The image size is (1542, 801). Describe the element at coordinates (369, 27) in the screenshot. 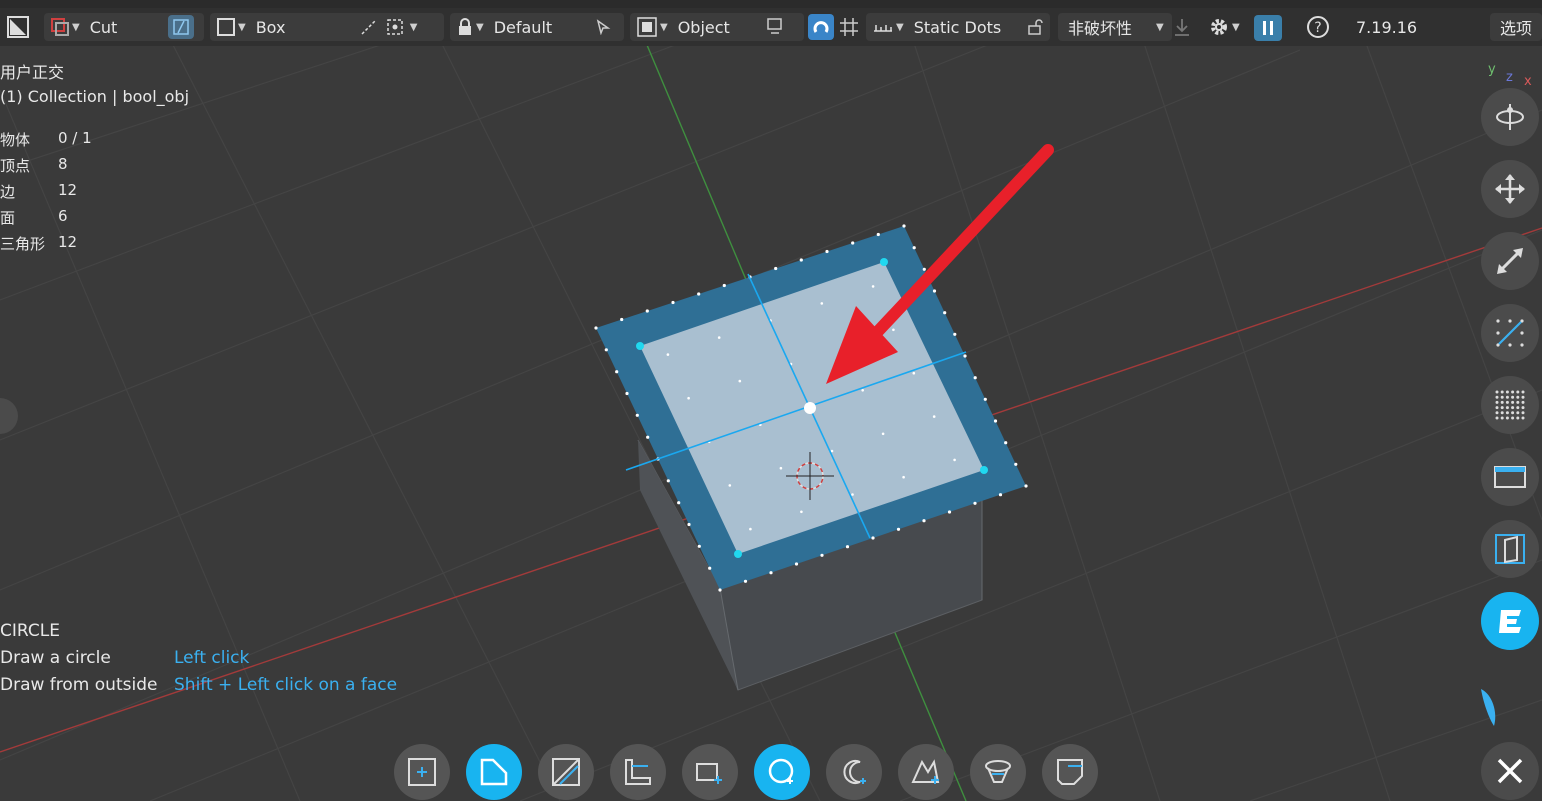

I see `diagonal-icon` at that location.